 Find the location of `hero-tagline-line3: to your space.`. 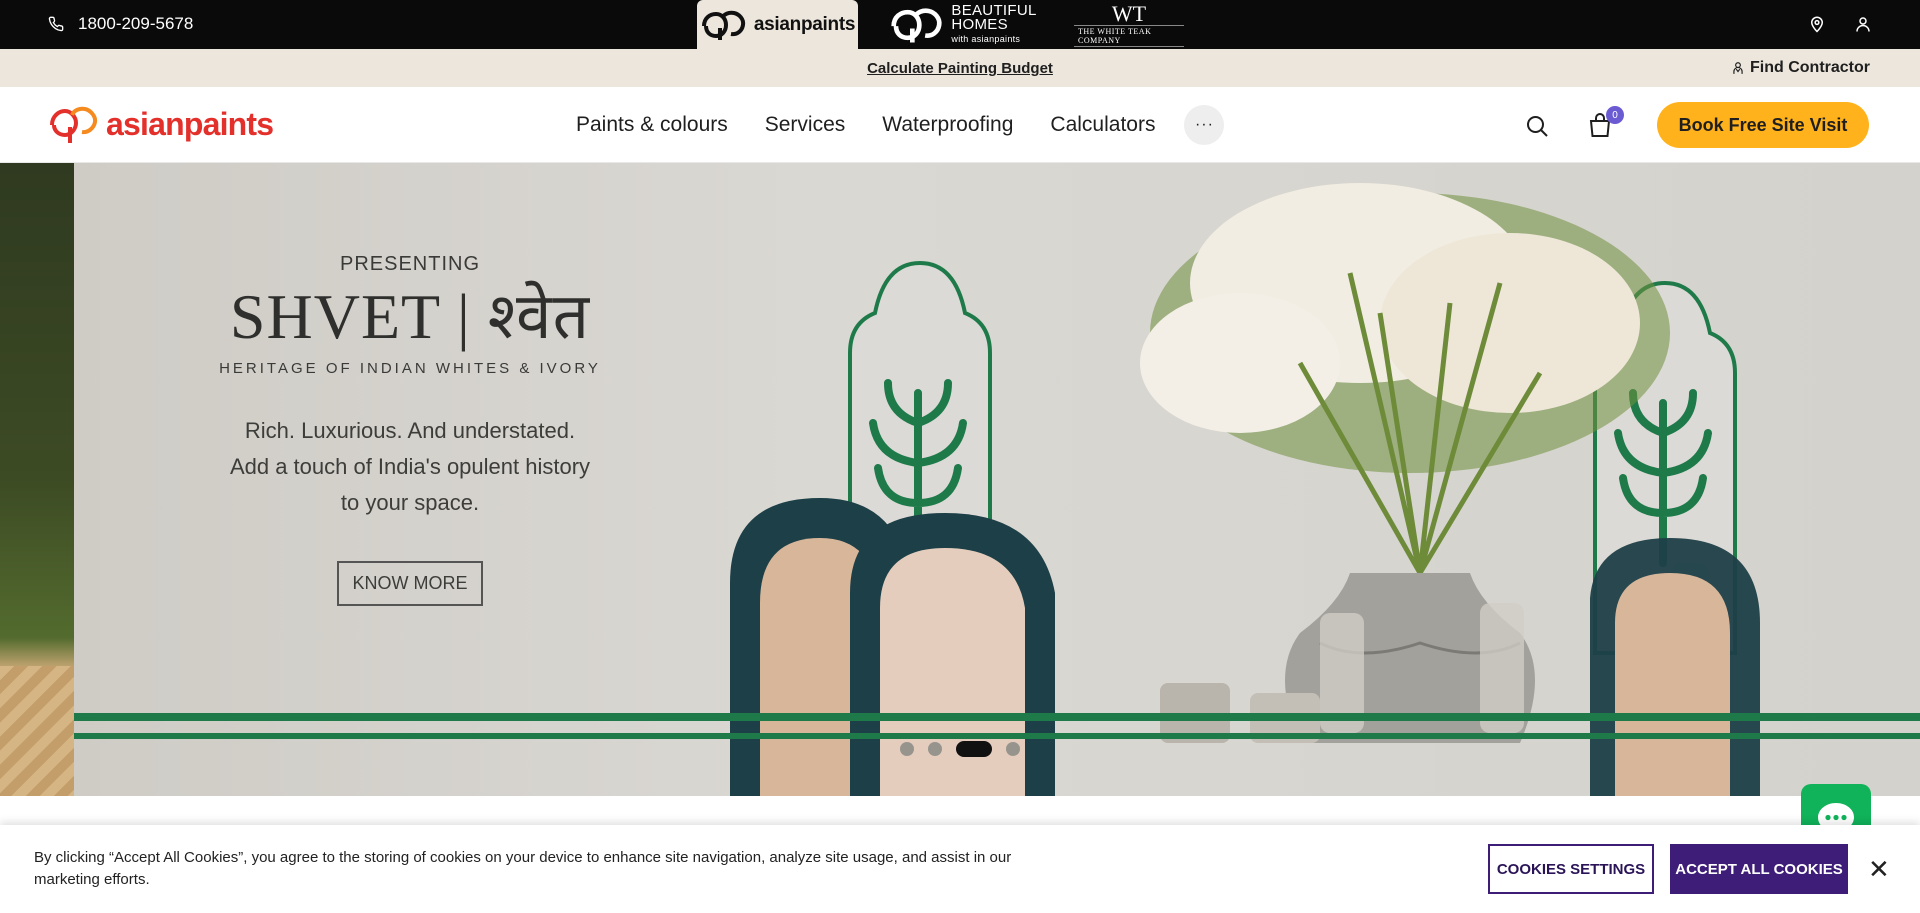

hero-tagline-line3: to your space. is located at coordinates (410, 502).